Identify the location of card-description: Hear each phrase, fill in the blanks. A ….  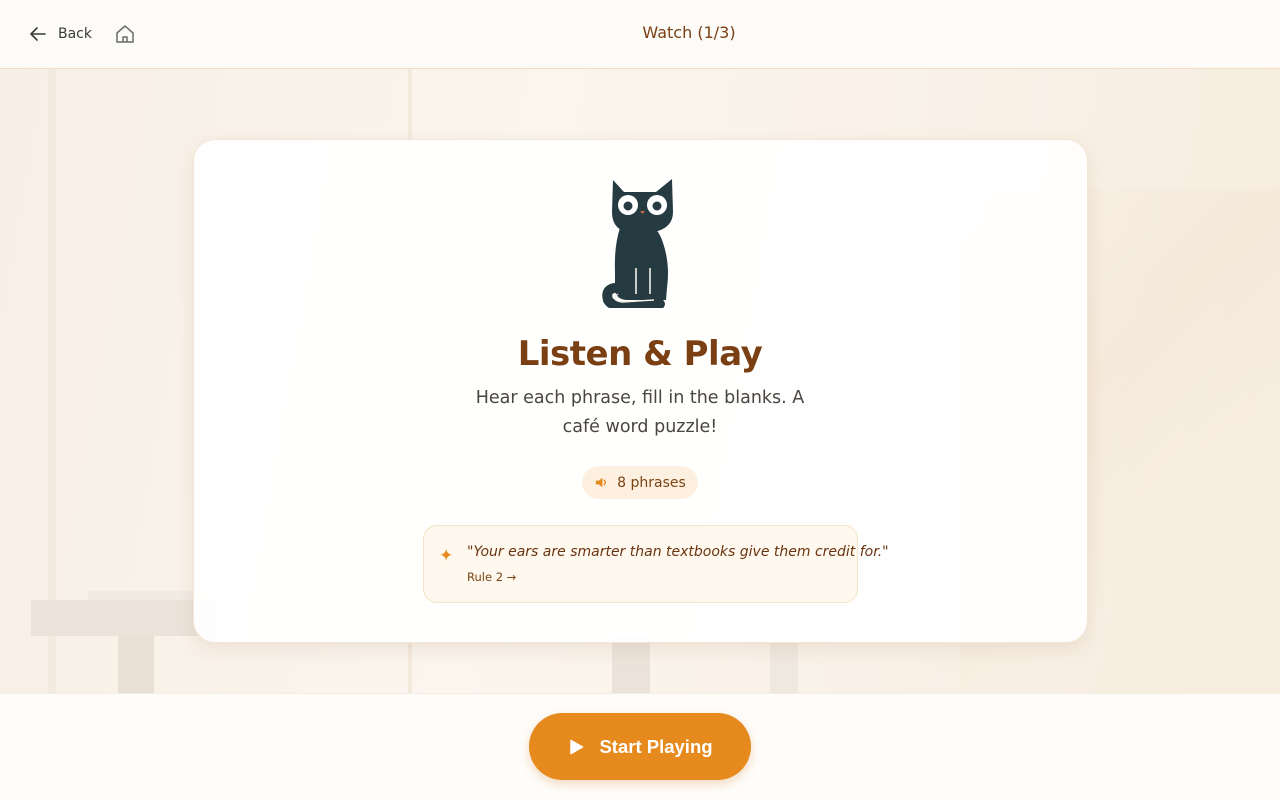
(640, 412).